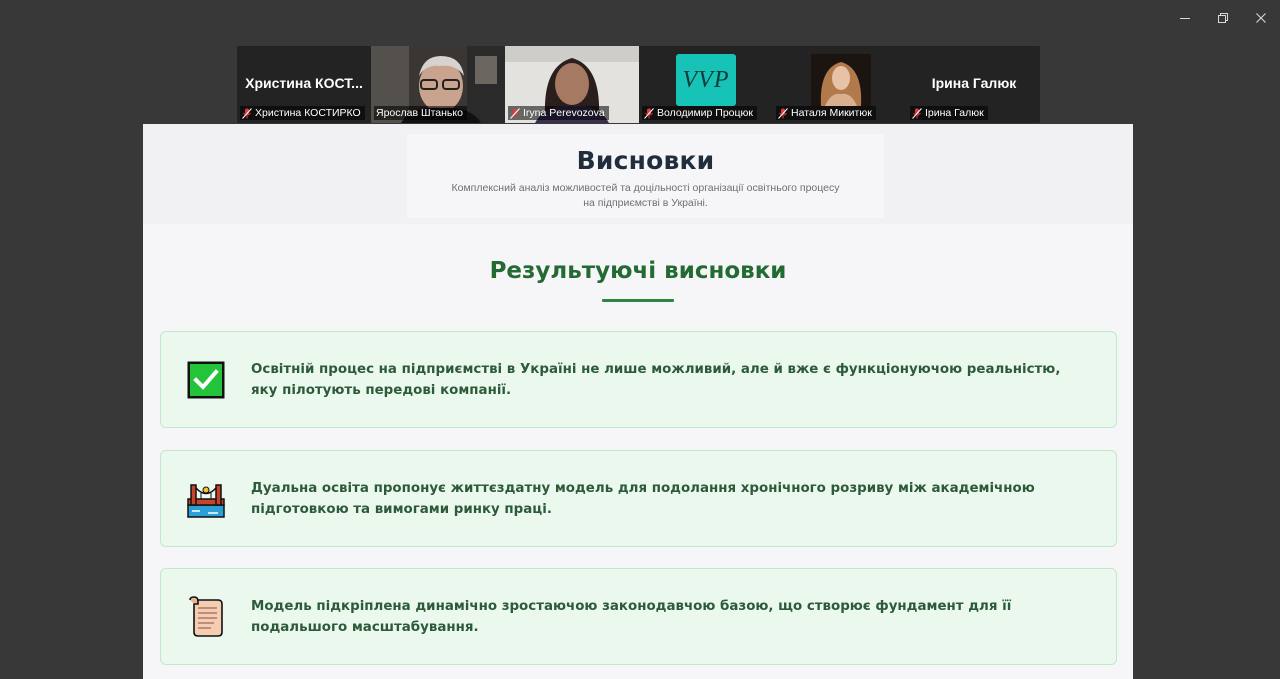  What do you see at coordinates (645, 203) in the screenshot?
I see `slide-subtitle-line: на підприємстві в Україні.` at bounding box center [645, 203].